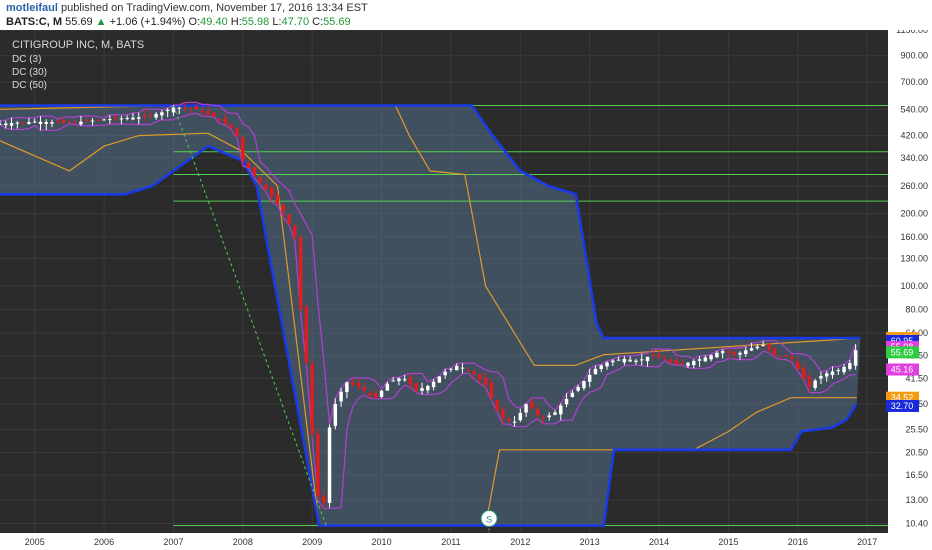 The image size is (932, 550). What do you see at coordinates (243, 542) in the screenshot?
I see `x-tick-label: 2008` at bounding box center [243, 542].